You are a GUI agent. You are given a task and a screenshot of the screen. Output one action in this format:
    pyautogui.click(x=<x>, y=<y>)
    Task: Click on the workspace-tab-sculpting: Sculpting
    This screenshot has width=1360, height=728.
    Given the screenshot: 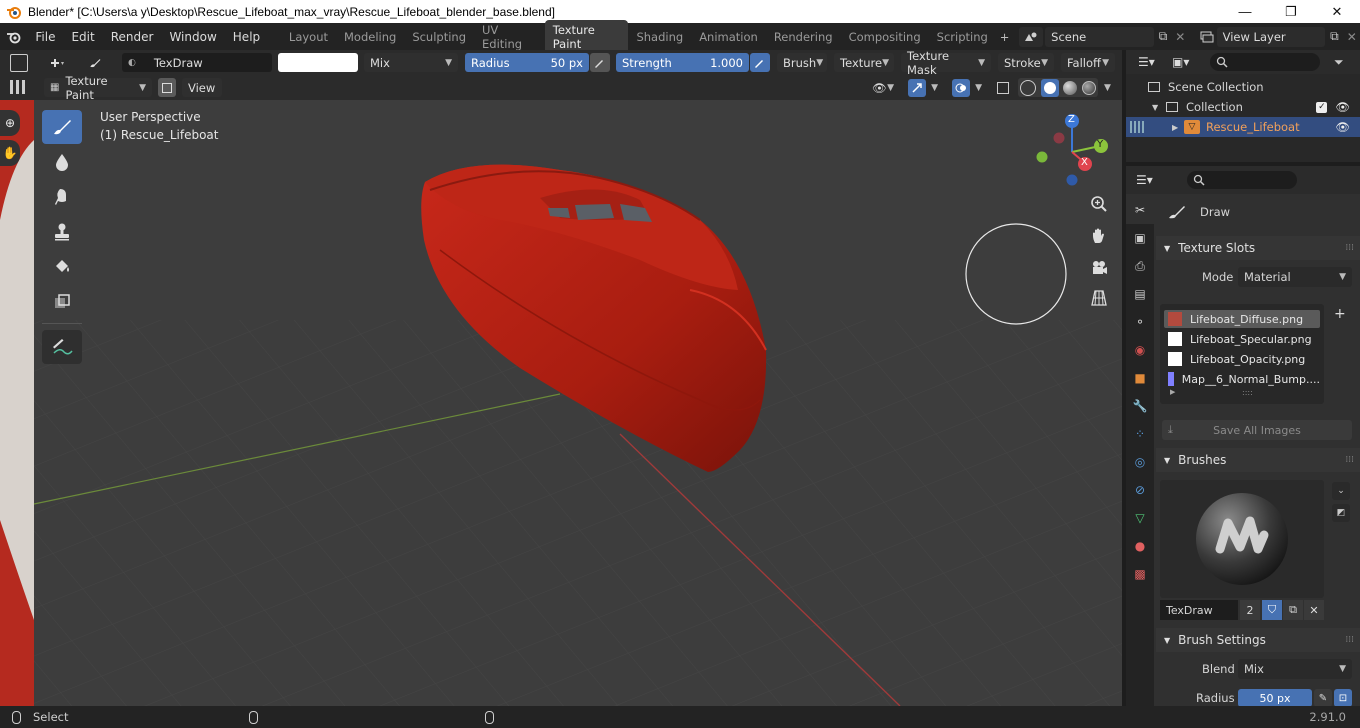 What is the action you would take?
    pyautogui.click(x=439, y=37)
    